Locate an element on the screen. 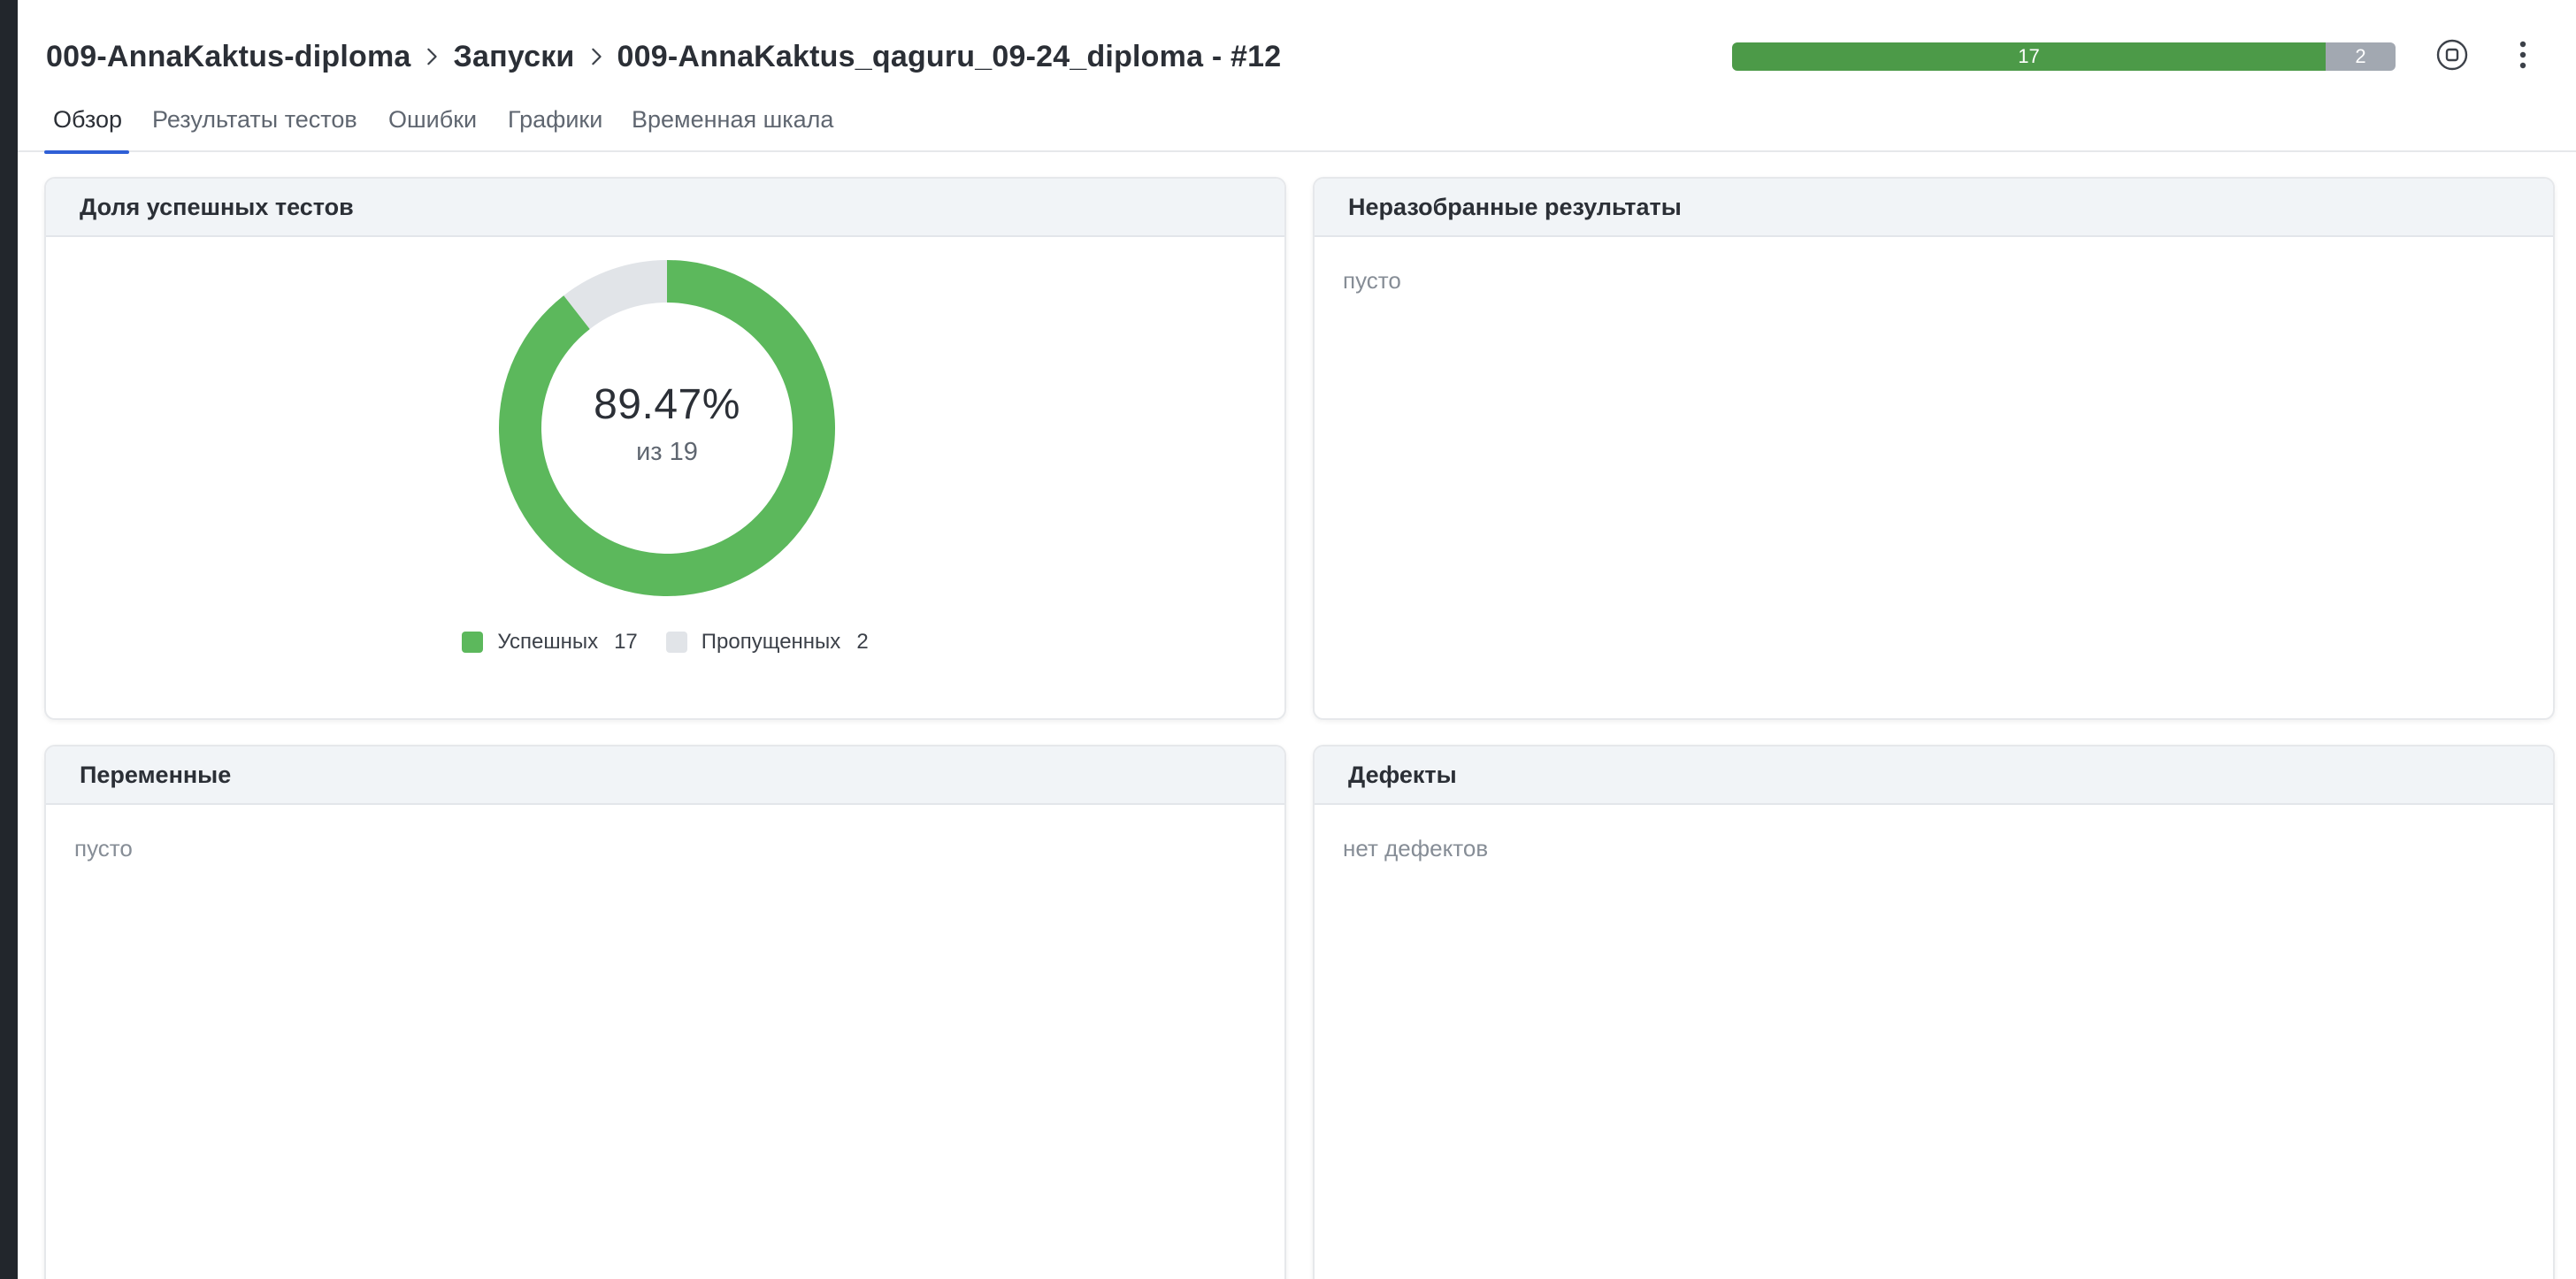 Image resolution: width=2576 pixels, height=1279 pixels. more-actions-button is located at coordinates (2523, 57).